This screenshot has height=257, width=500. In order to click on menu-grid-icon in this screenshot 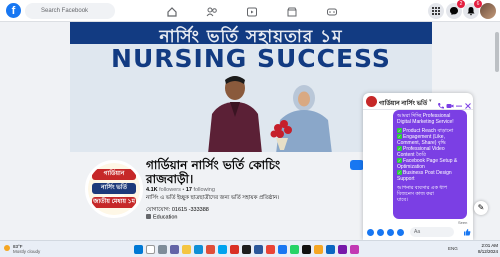, I will do `click(436, 11)`.